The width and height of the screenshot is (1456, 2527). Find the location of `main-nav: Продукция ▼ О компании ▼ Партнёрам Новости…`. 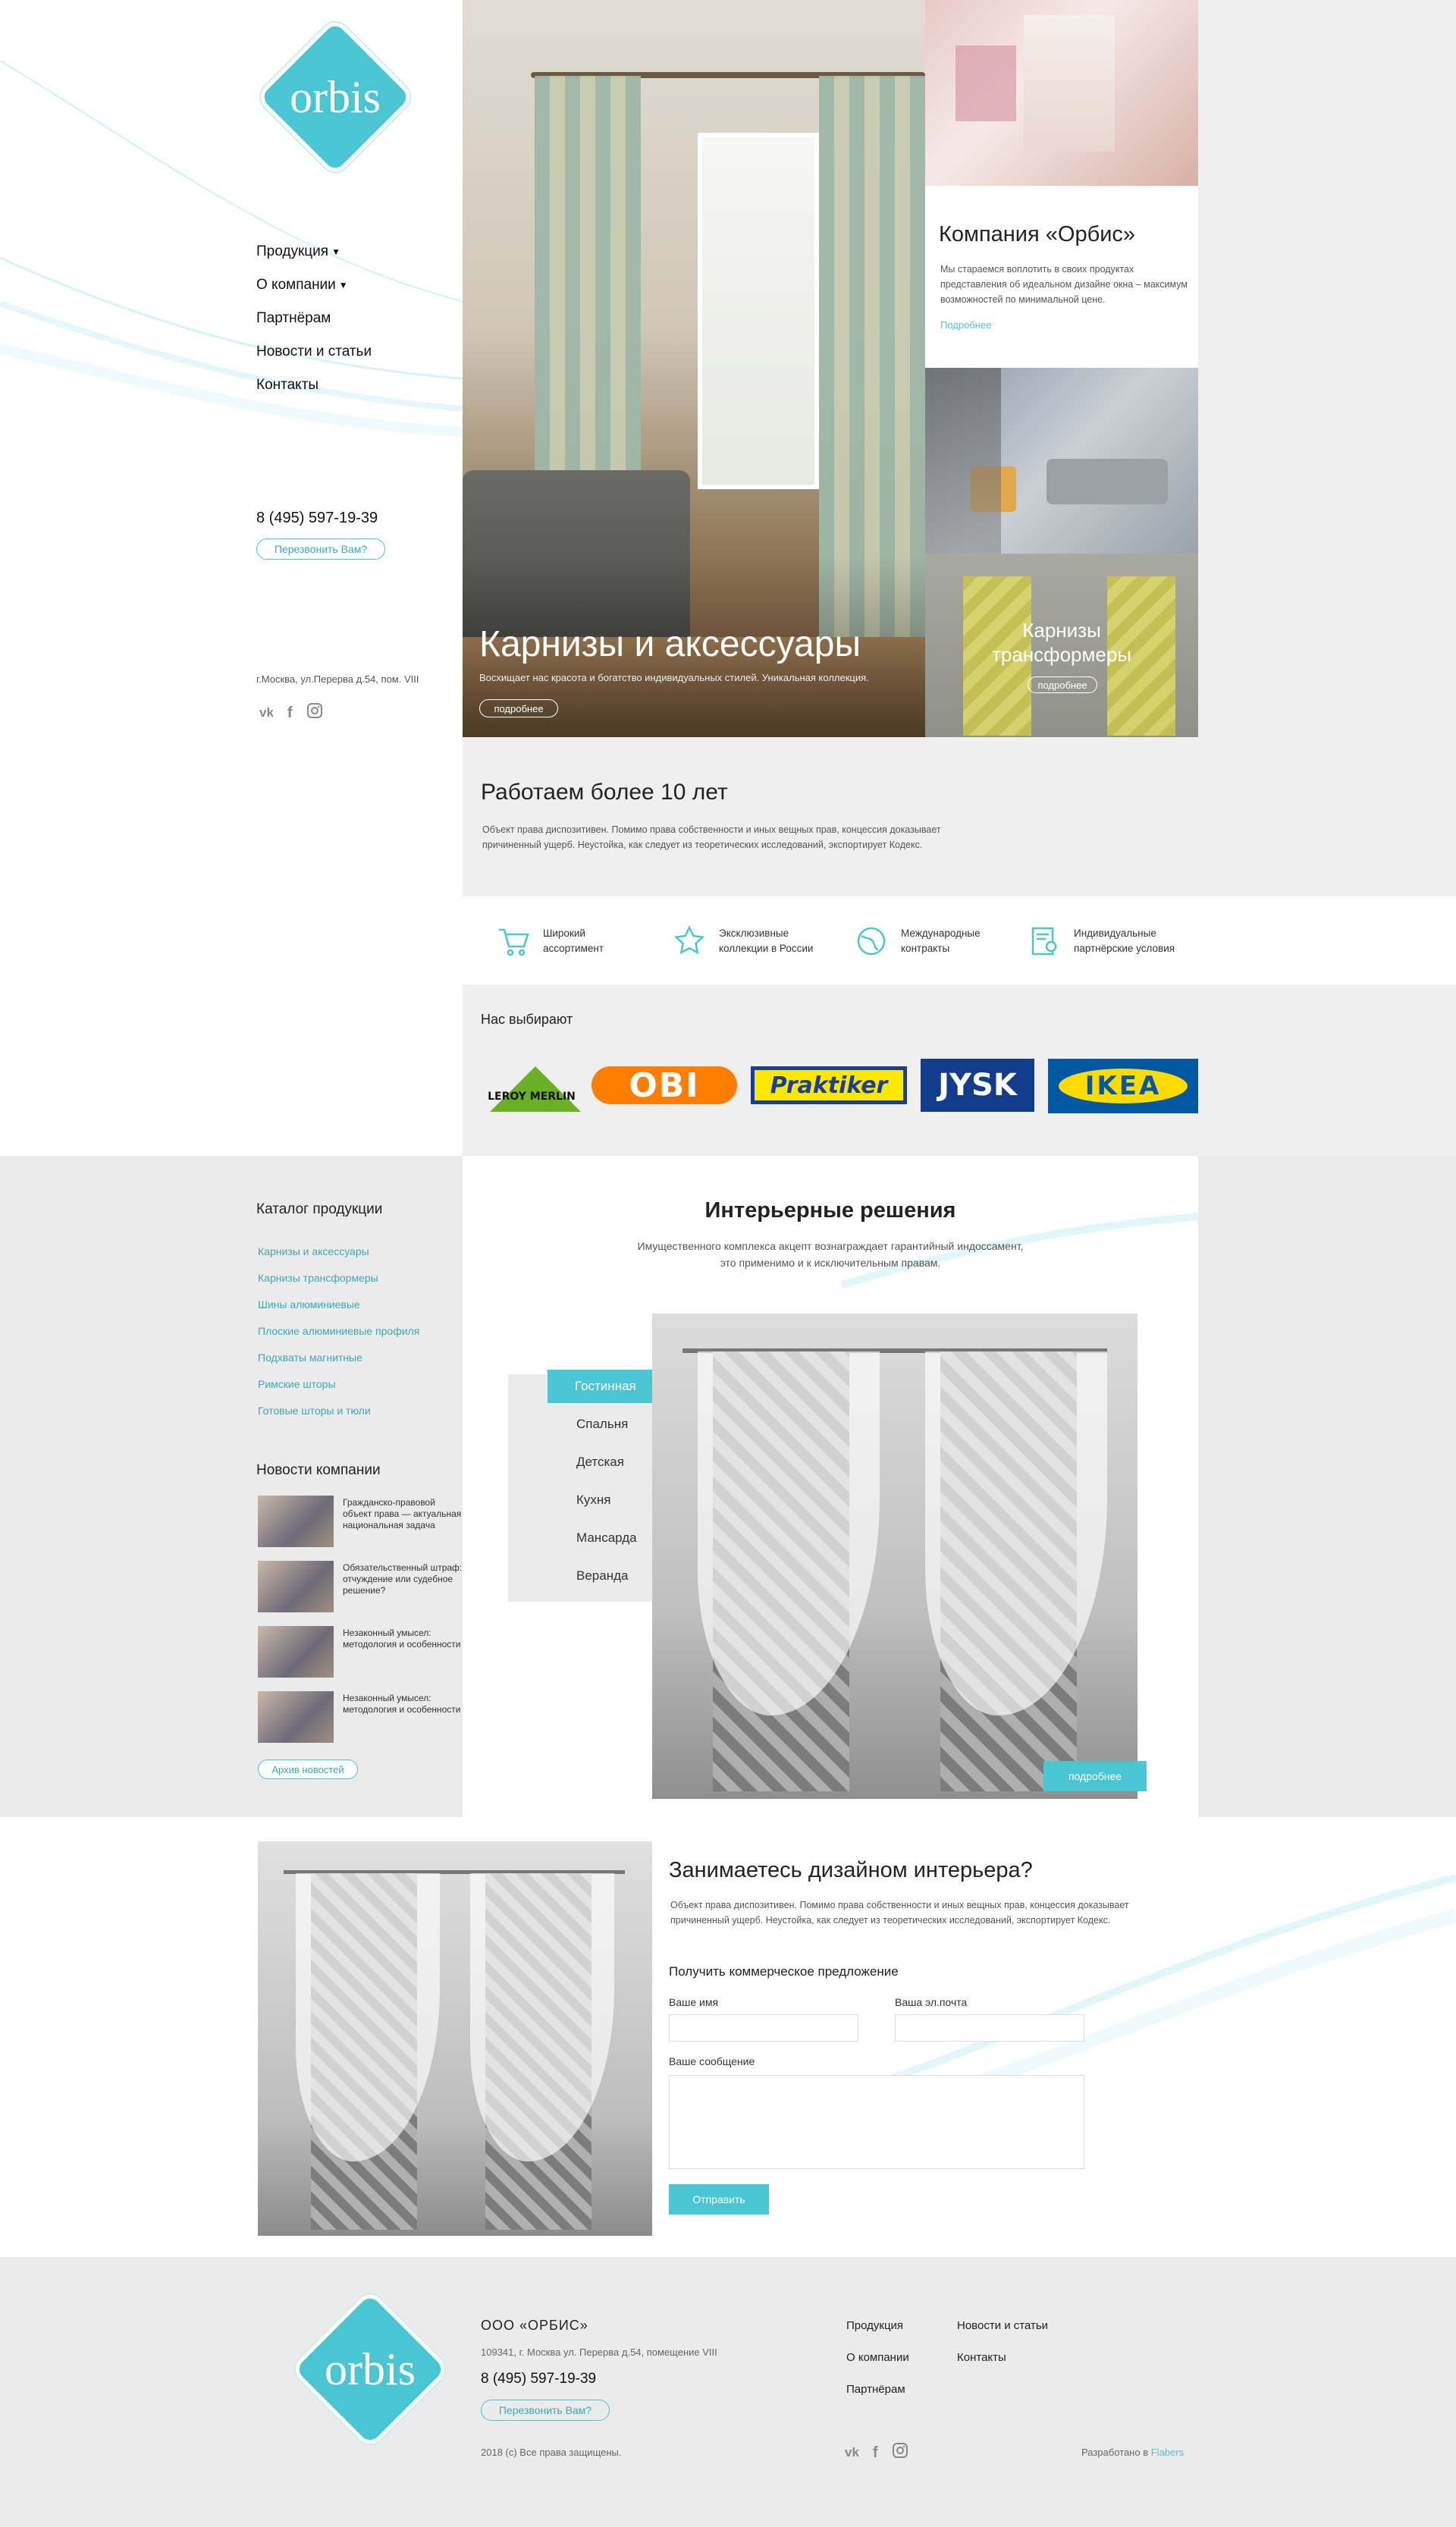

main-nav: Продукция ▼ О компании ▼ Партнёрам Новости… is located at coordinates (314, 318).